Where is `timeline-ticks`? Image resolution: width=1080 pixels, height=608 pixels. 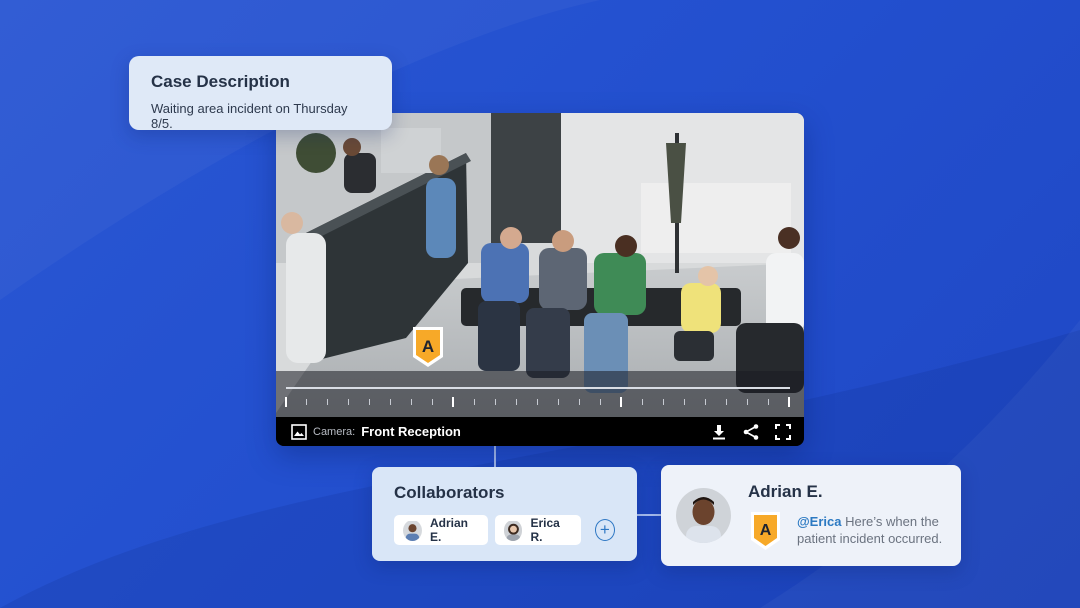
timeline-ticks is located at coordinates (537, 402).